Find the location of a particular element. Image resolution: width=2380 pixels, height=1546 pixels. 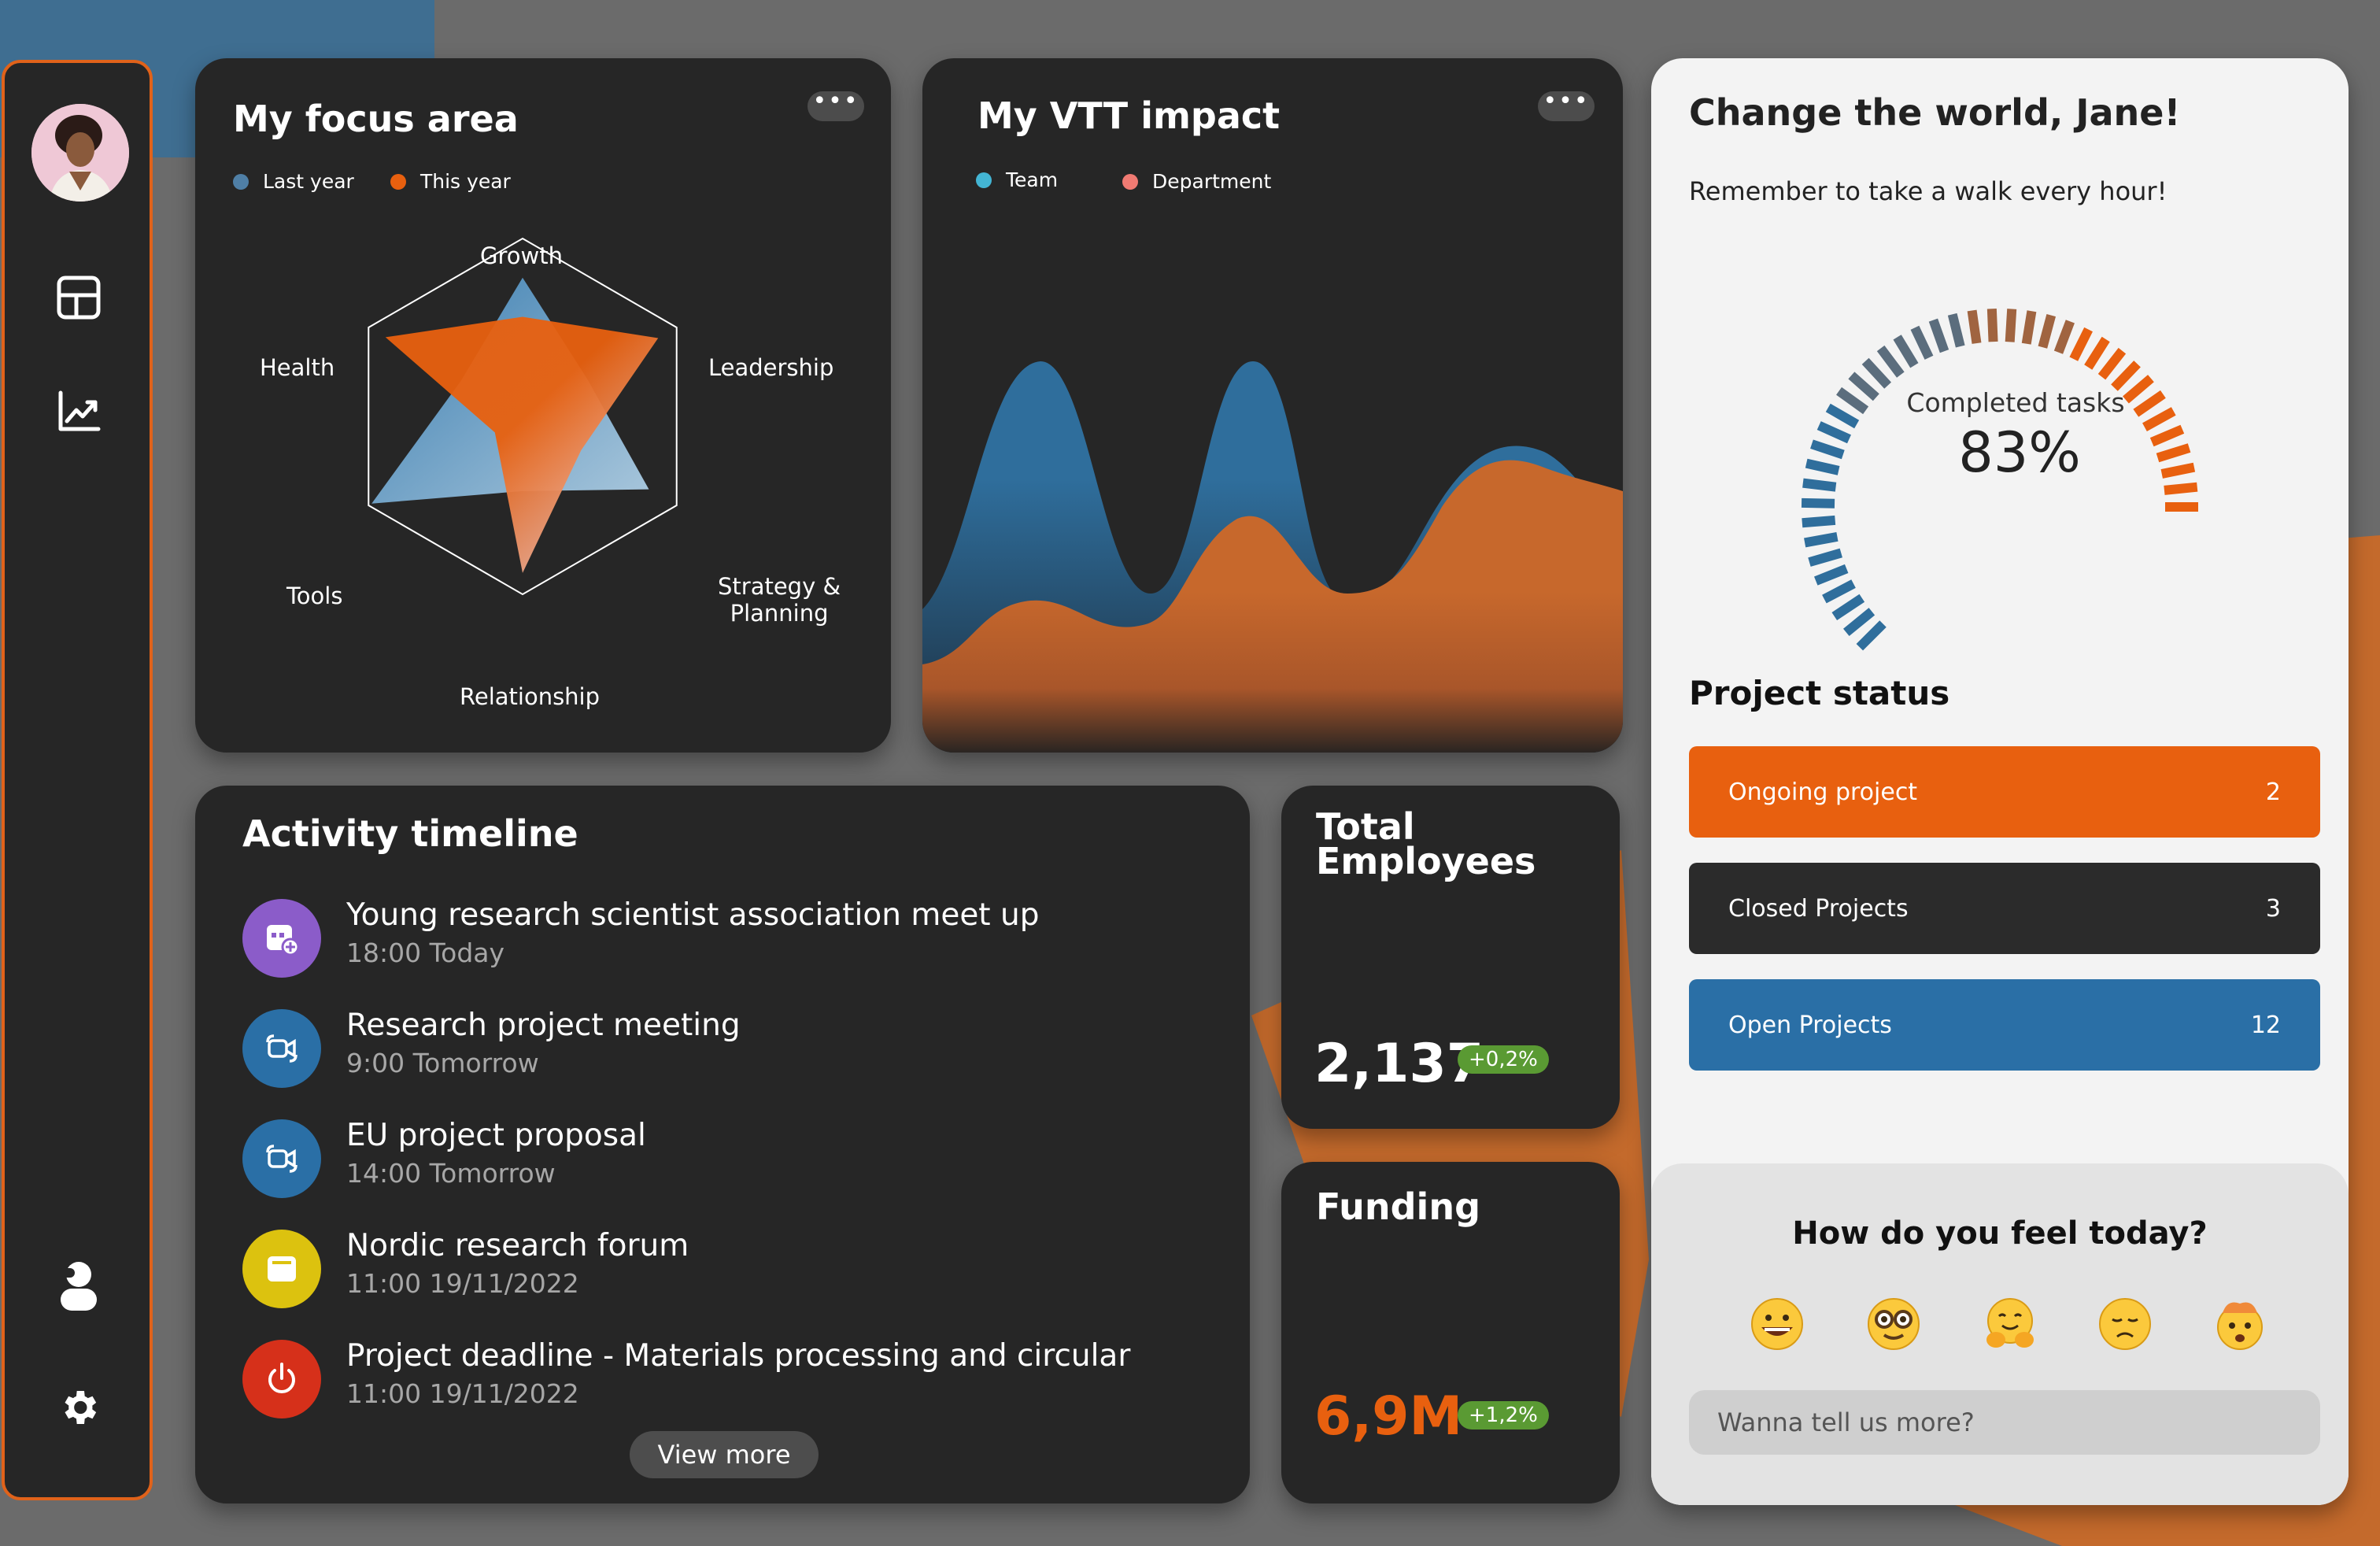

settings-icon is located at coordinates (78, 1407).